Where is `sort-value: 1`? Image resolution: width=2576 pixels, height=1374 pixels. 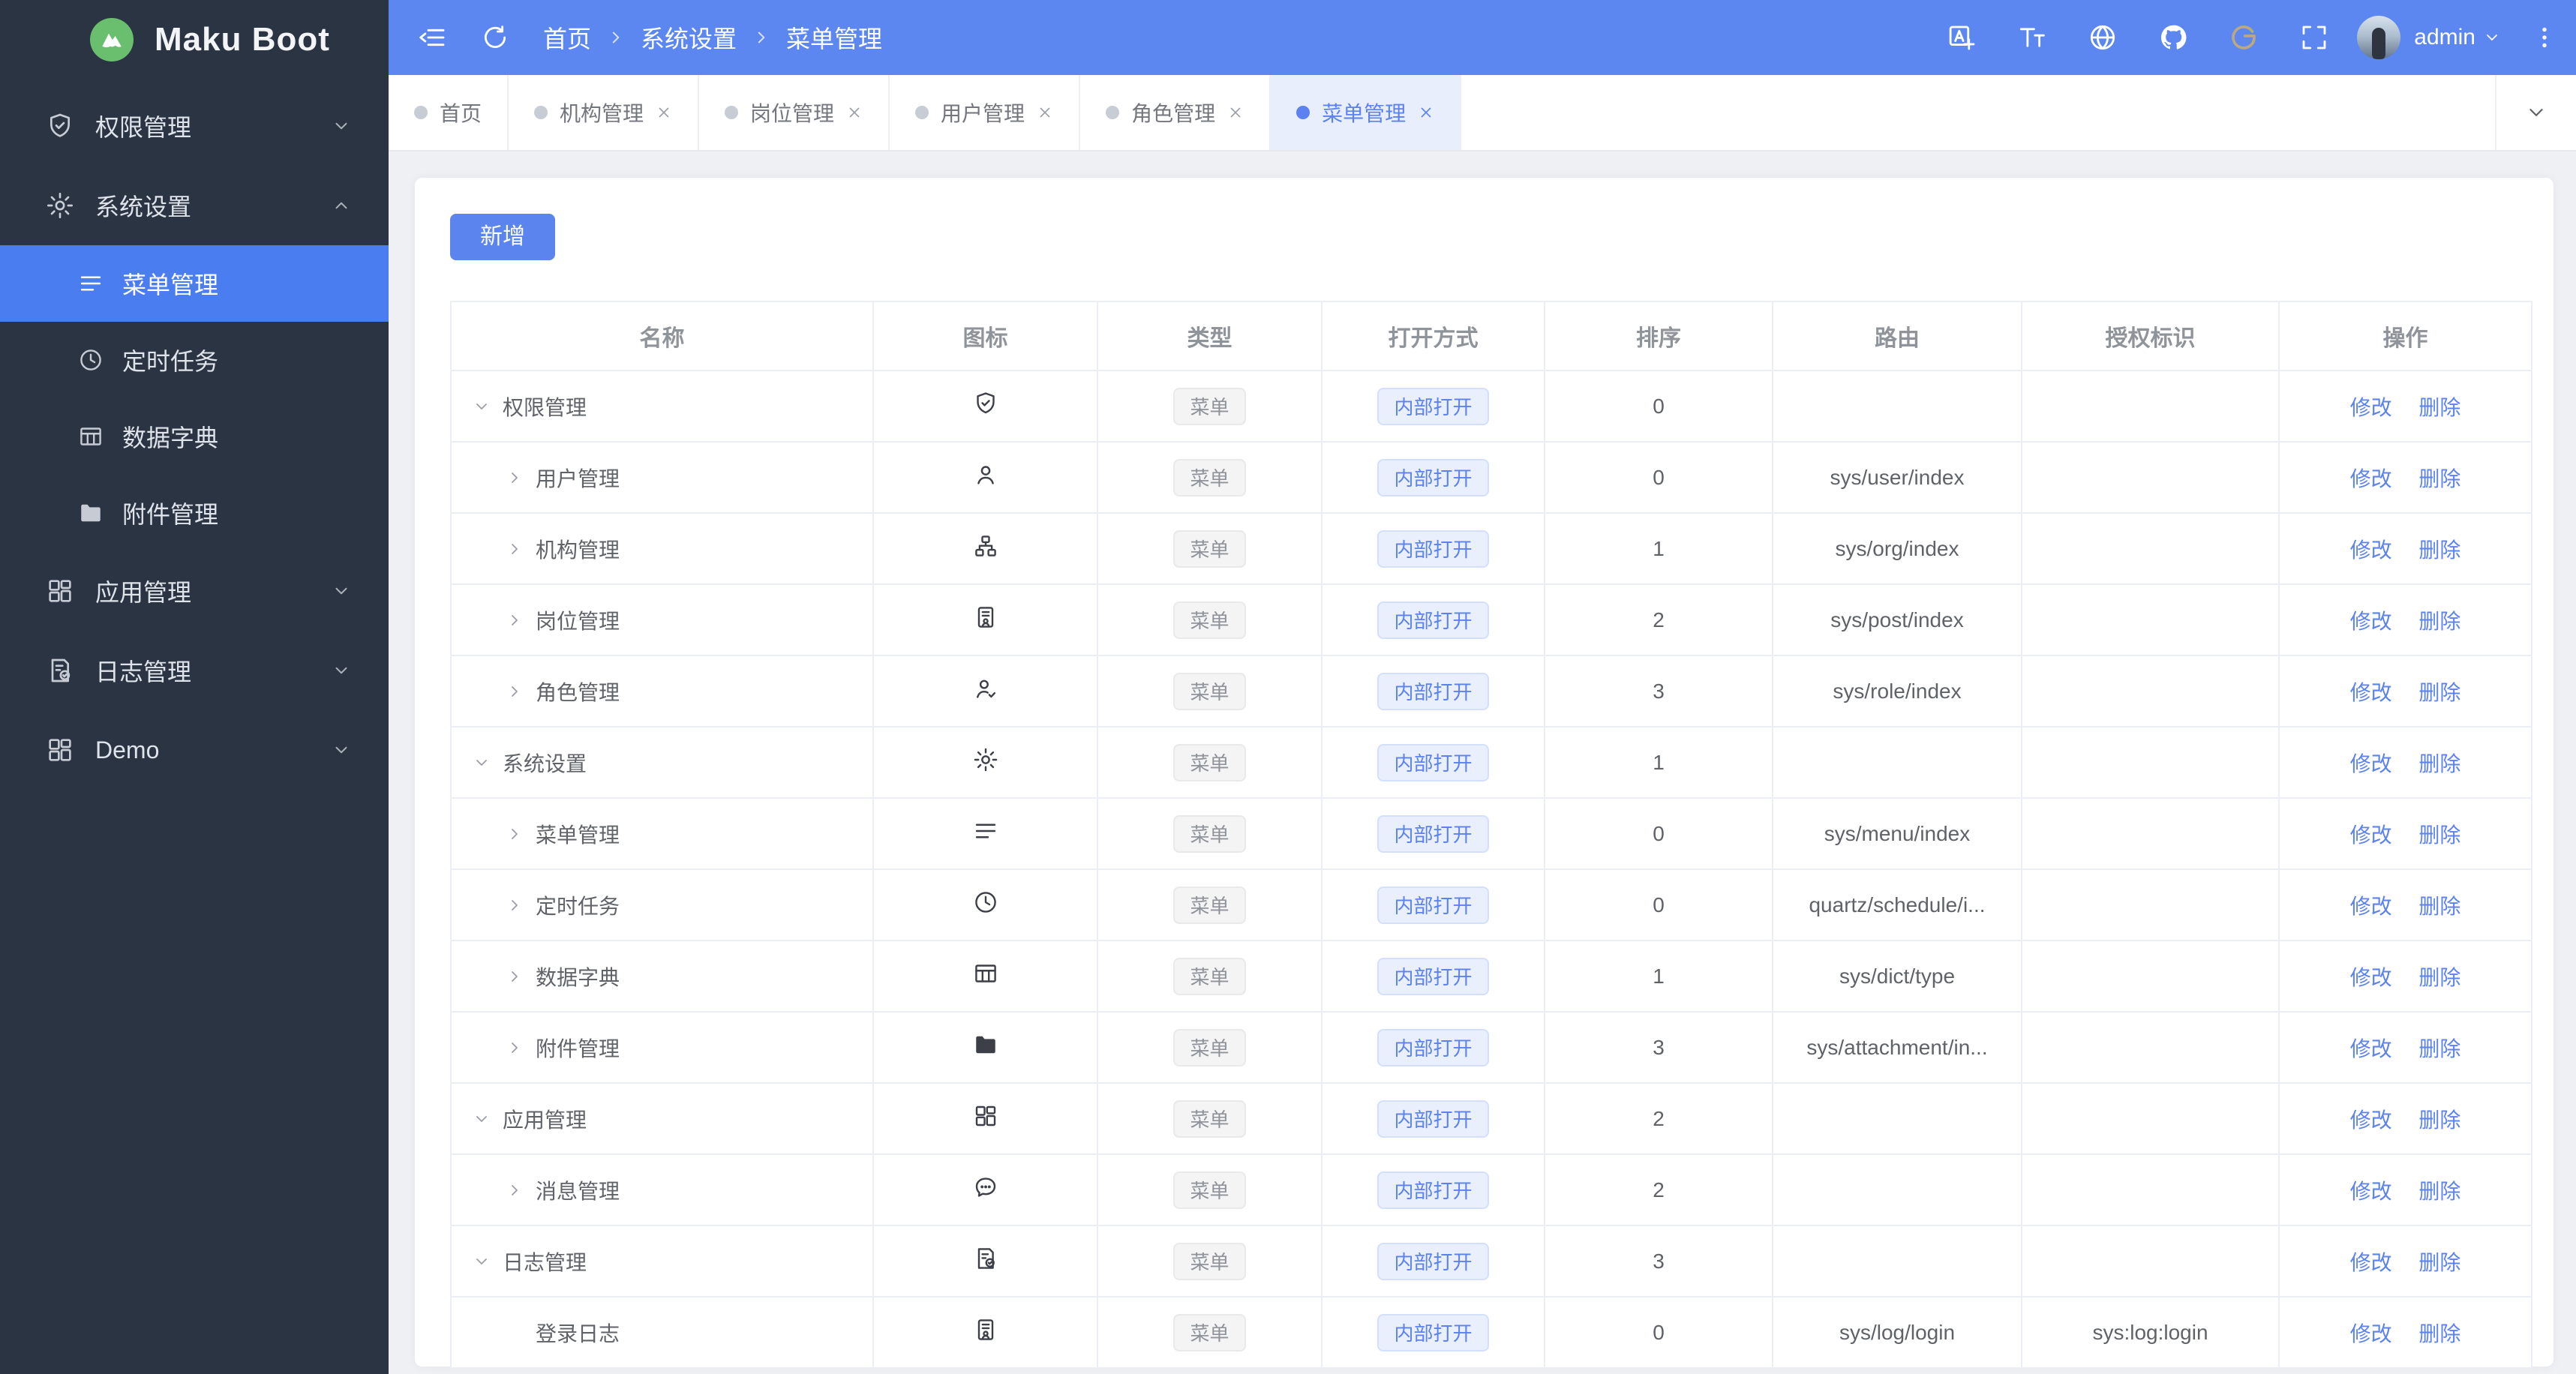 sort-value: 1 is located at coordinates (1658, 762).